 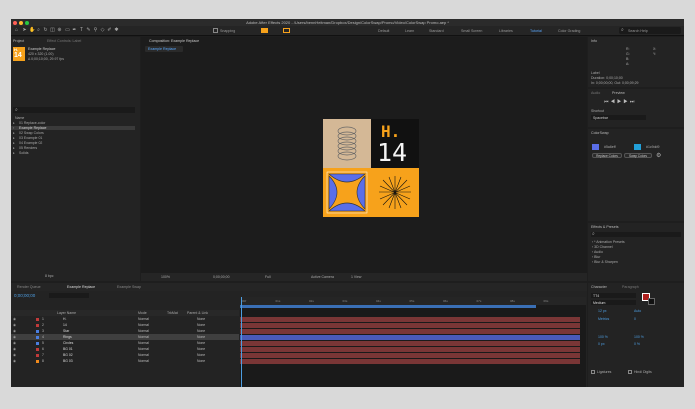 What do you see at coordinates (636, 234) in the screenshot?
I see `effects-search-input: ⌕` at bounding box center [636, 234].